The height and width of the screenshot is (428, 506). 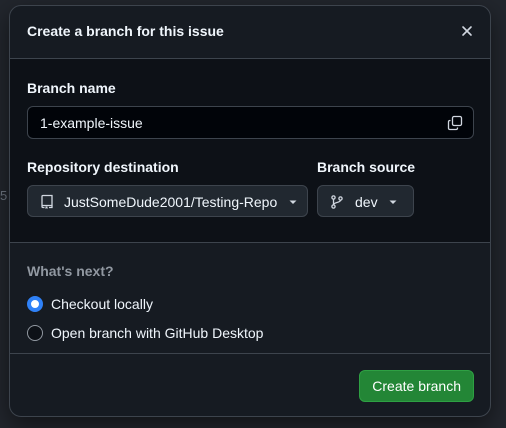 I want to click on dialog-title: Create a branch for this issue, so click(x=125, y=31).